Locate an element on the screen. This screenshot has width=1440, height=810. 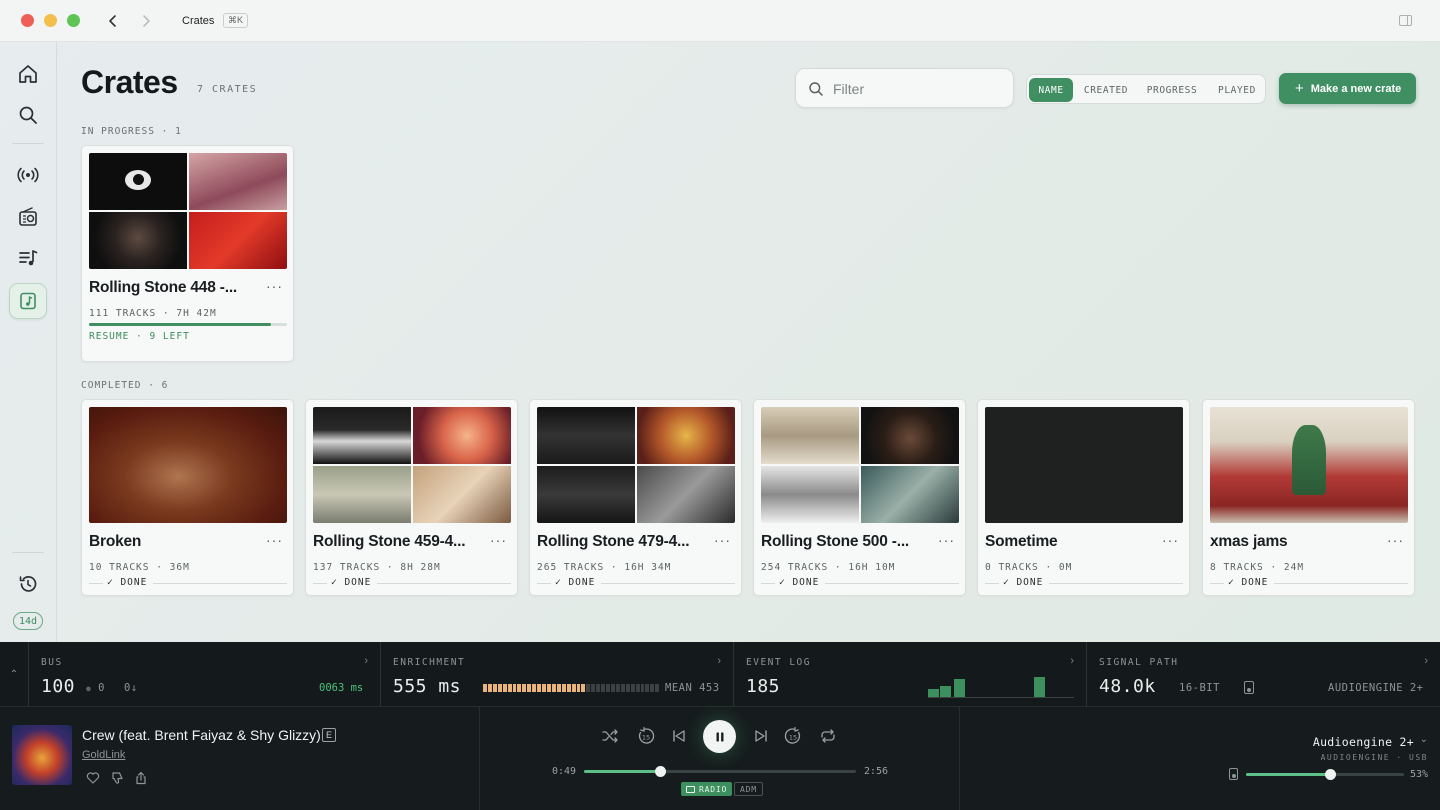
zoom-window-button is located at coordinates (73, 20).